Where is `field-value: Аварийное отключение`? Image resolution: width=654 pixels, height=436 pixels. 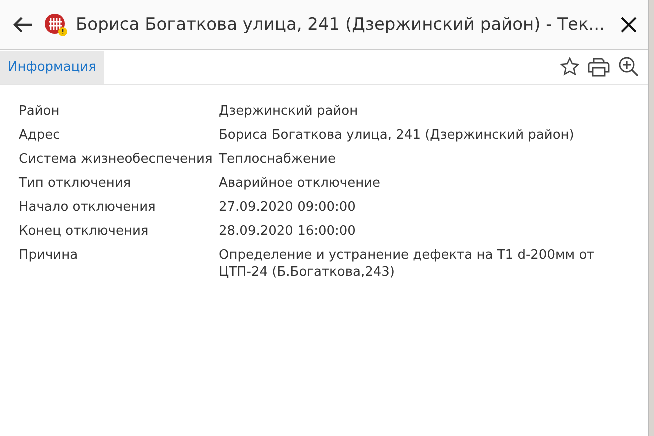
field-value: Аварийное отключение is located at coordinates (300, 183).